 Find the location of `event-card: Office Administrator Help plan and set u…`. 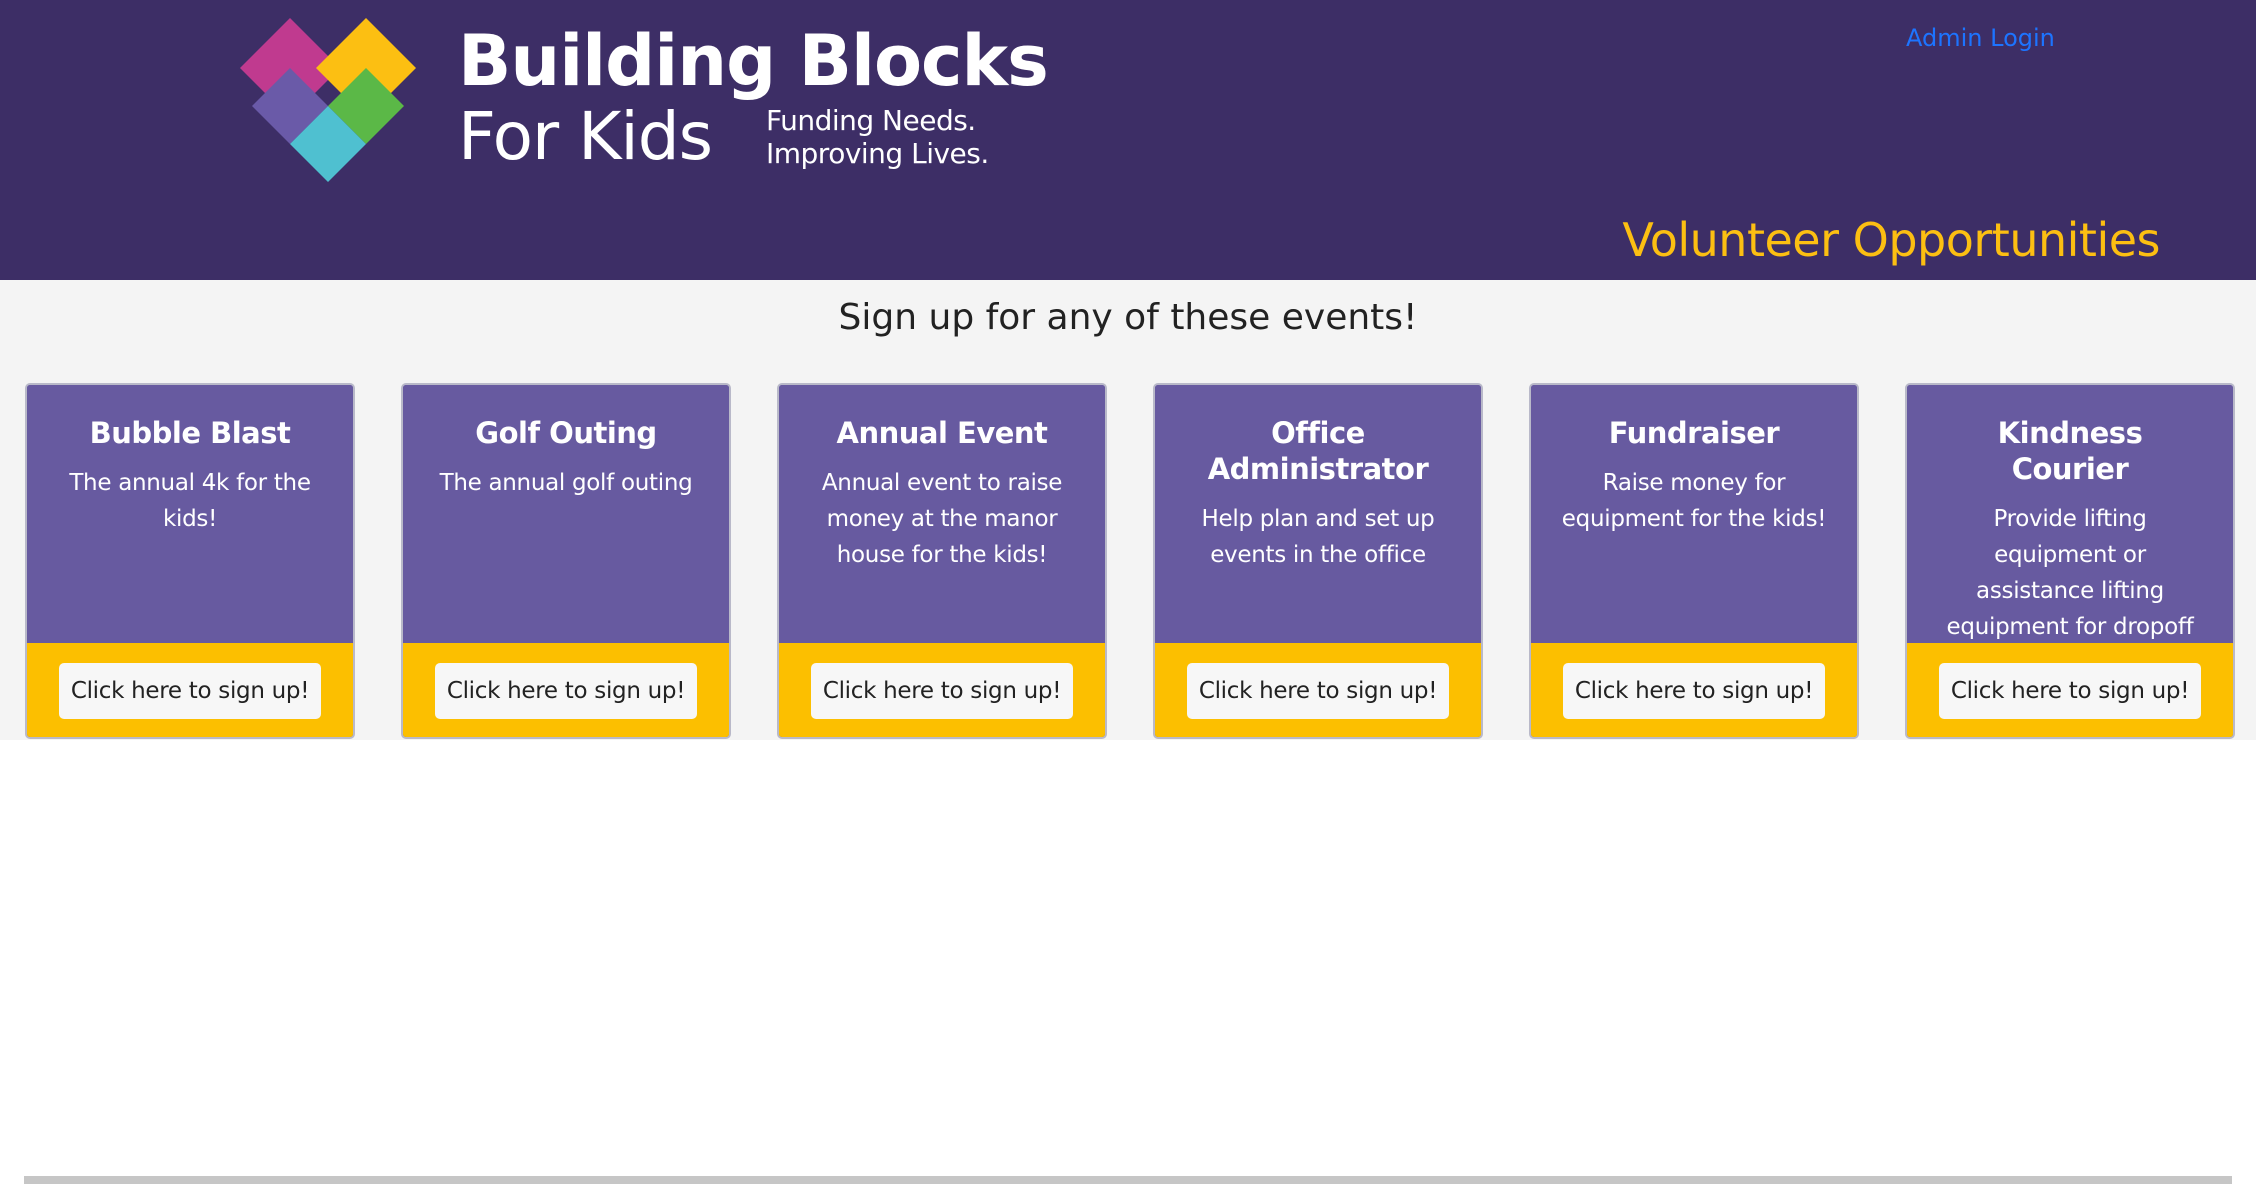

event-card: Office Administrator Help plan and set u… is located at coordinates (1318, 561).